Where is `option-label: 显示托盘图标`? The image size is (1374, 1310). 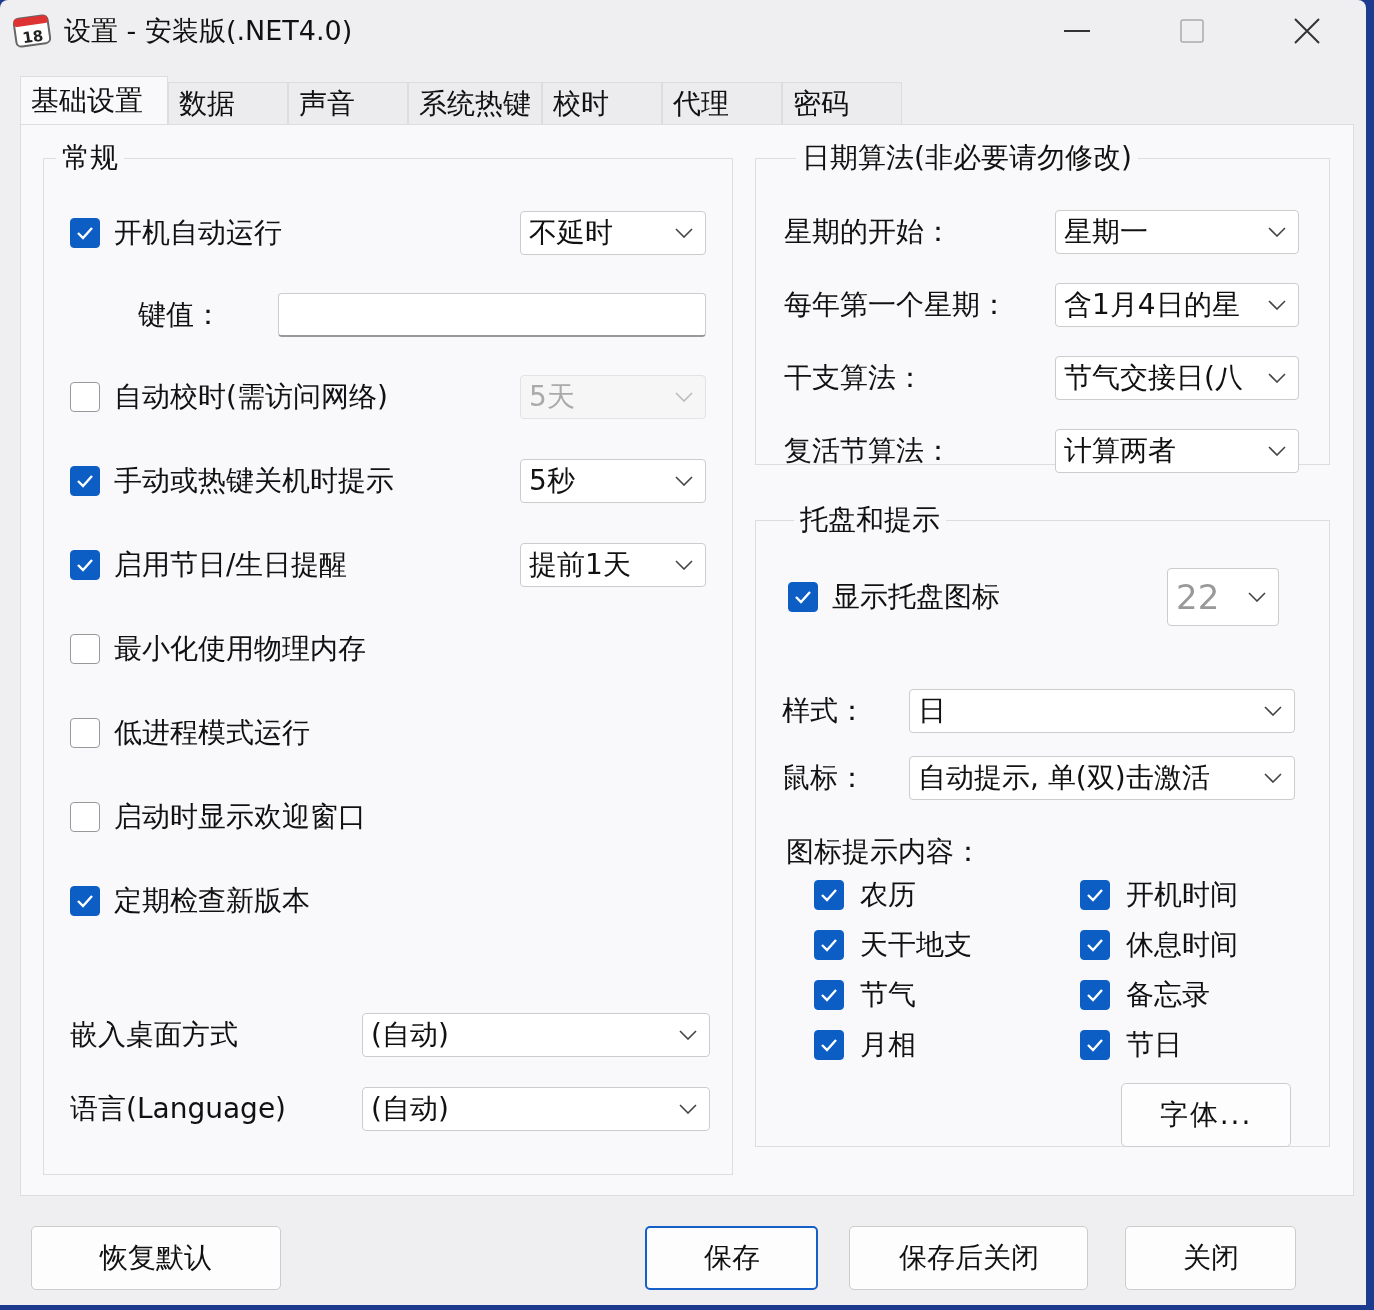
option-label: 显示托盘图标 is located at coordinates (916, 597).